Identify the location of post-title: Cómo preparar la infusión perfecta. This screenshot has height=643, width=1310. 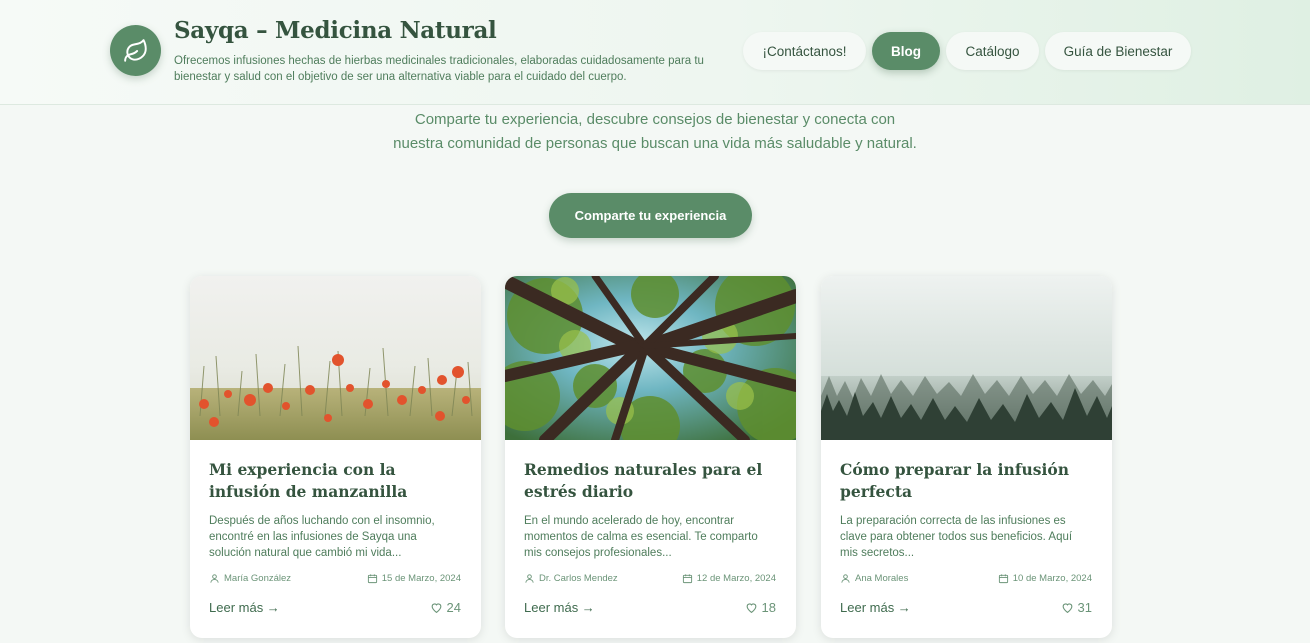
(970, 481).